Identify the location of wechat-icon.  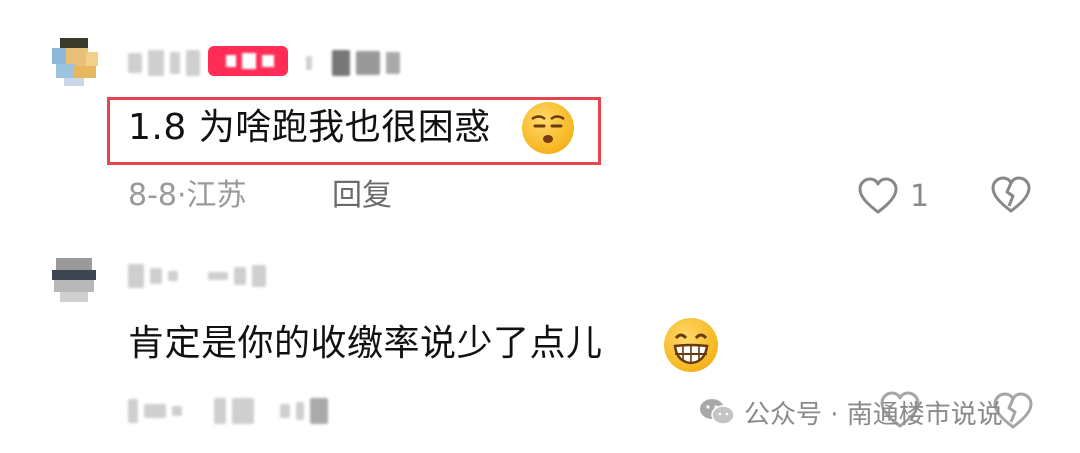
(717, 412).